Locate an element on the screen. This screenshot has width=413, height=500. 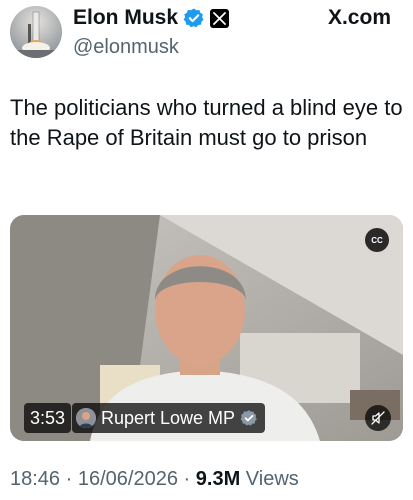
closed-captions-button: CC is located at coordinates (377, 240).